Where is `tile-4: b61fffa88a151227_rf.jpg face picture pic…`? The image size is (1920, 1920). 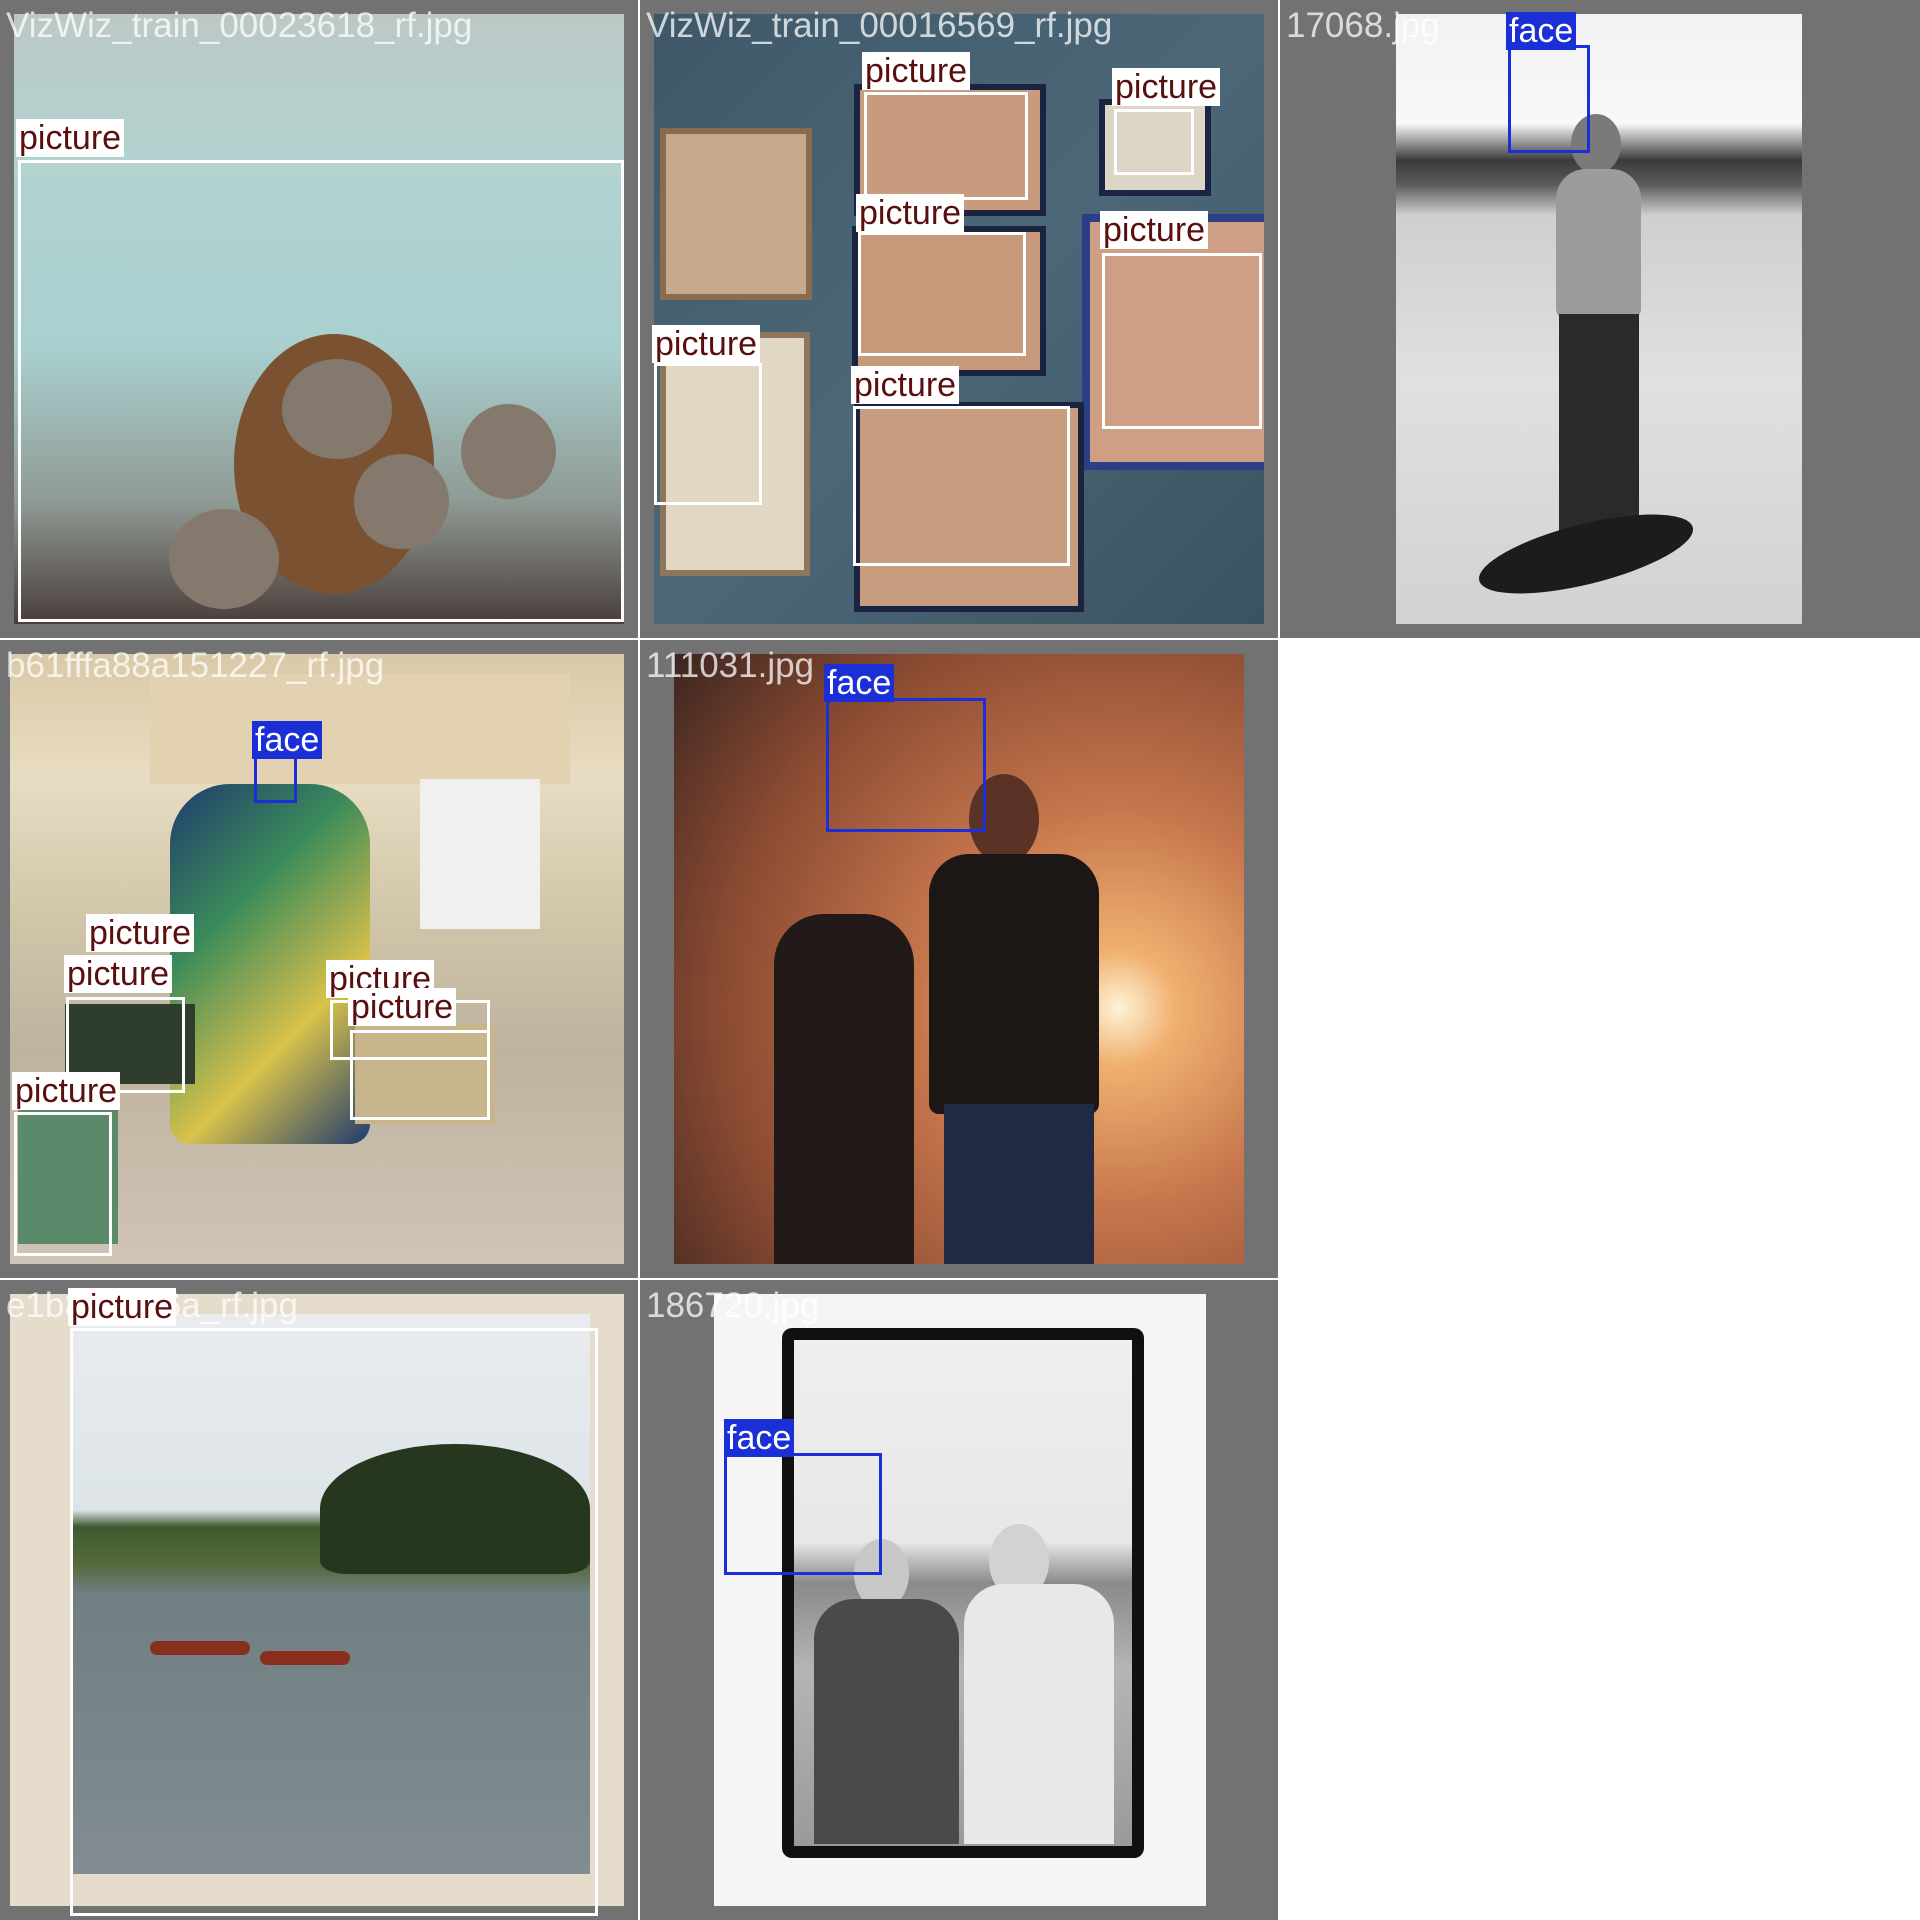 tile-4: b61fffa88a151227_rf.jpg face picture pic… is located at coordinates (319, 959).